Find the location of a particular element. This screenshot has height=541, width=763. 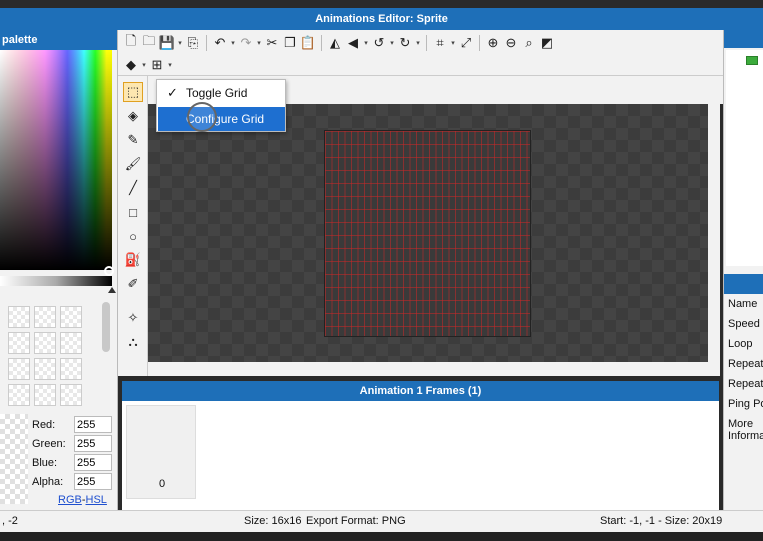

line-icon: ╱ is located at coordinates (133, 188).